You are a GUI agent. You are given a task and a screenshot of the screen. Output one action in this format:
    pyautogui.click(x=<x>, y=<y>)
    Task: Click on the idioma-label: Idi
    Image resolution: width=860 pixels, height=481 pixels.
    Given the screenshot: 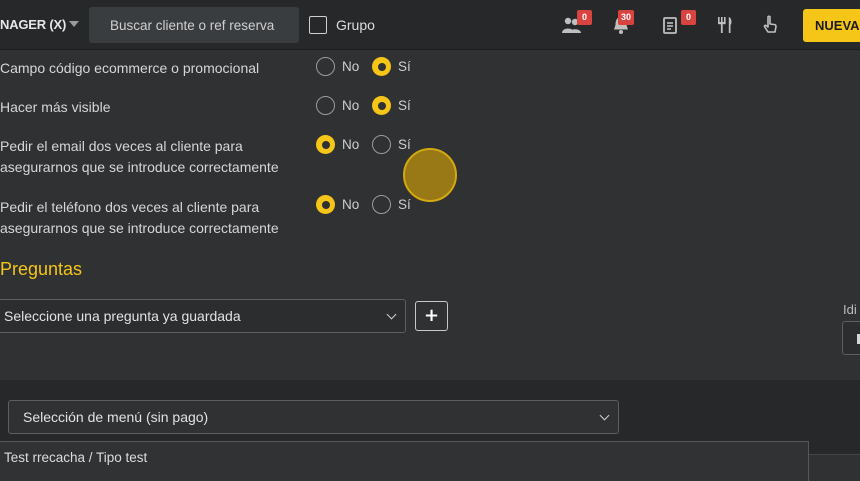 What is the action you would take?
    pyautogui.click(x=850, y=309)
    